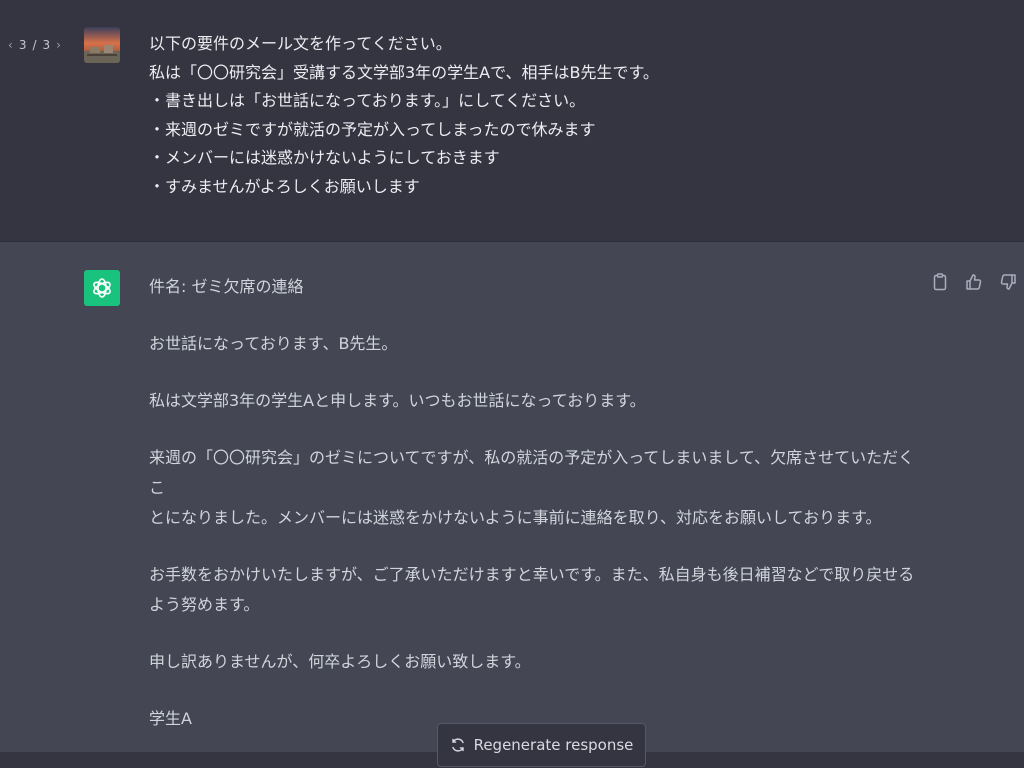 The height and width of the screenshot is (768, 1024). Describe the element at coordinates (372, 129) in the screenshot. I see `user-line: ・来週のゼミですが就活の予定が入ってしまったので休みます` at that location.